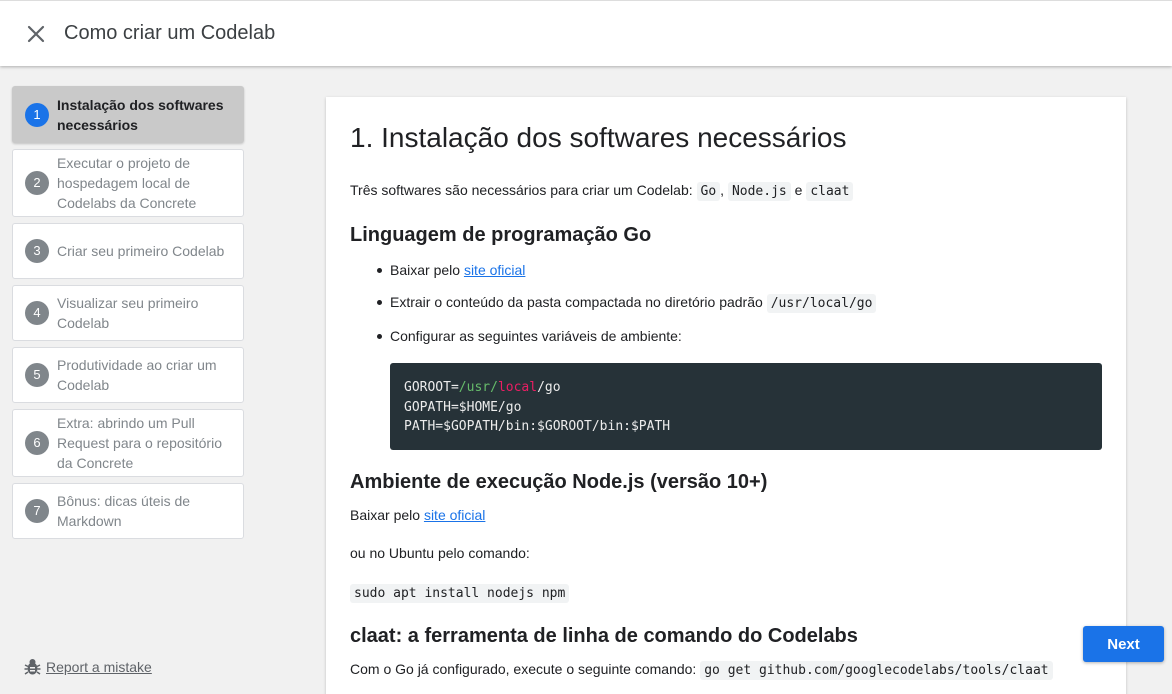 This screenshot has height=694, width=1172. What do you see at coordinates (726, 515) in the screenshot?
I see `node-download-paragraph: Baixar pelo site oficial` at bounding box center [726, 515].